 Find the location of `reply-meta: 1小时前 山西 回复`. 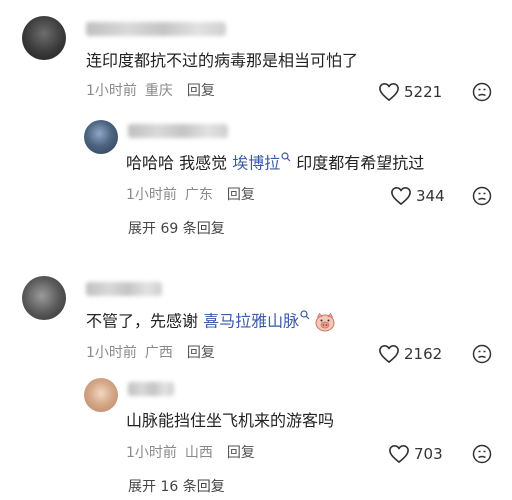

reply-meta: 1小时前 山西 回复 is located at coordinates (190, 453).